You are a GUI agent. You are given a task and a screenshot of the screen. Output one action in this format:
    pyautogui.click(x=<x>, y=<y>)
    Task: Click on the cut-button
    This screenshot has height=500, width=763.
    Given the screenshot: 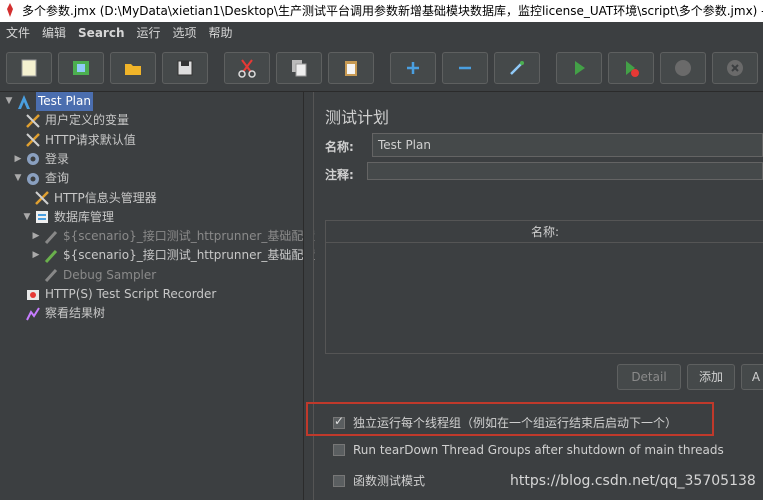 What is the action you would take?
    pyautogui.click(x=247, y=68)
    